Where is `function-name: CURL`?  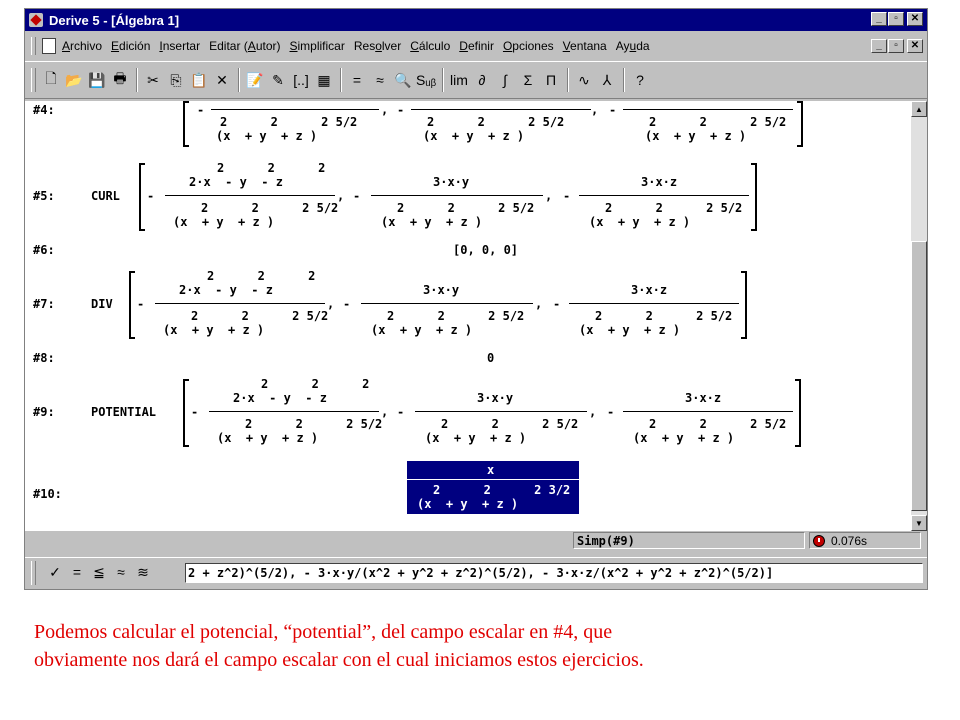
function-name: CURL is located at coordinates (105, 196).